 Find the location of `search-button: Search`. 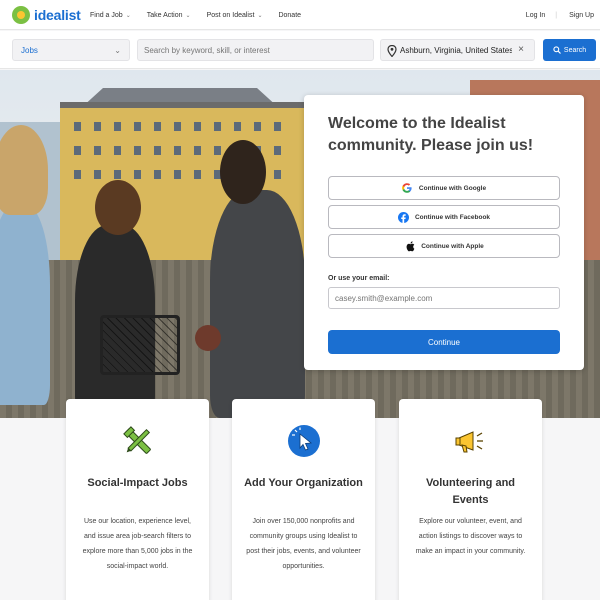

search-button: Search is located at coordinates (569, 50).